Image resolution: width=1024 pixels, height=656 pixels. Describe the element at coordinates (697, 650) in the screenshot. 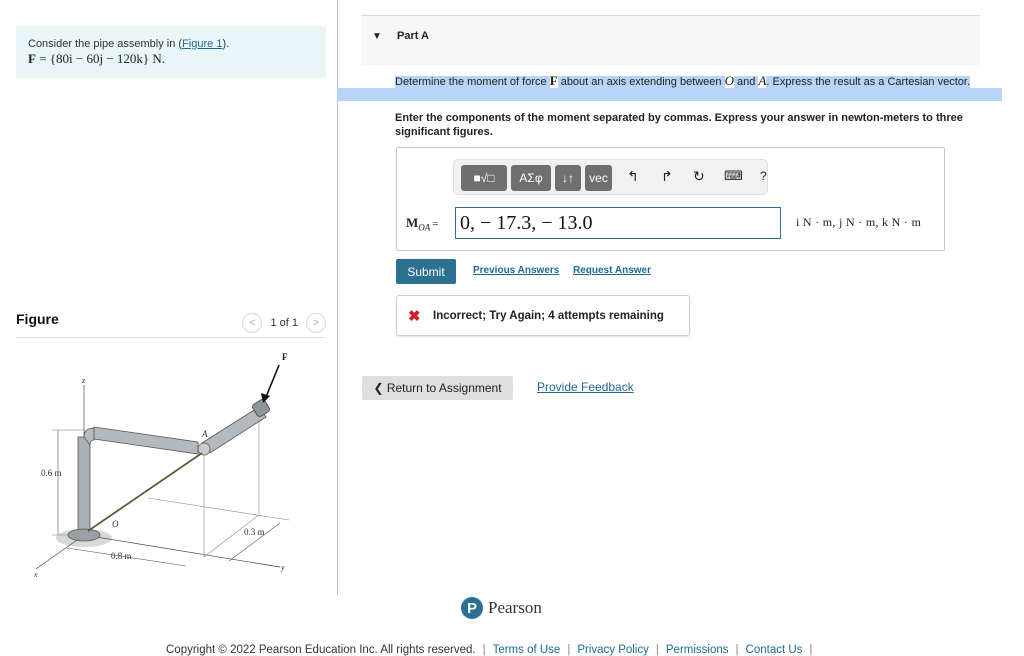

I see `permissions-link: Permissions` at that location.